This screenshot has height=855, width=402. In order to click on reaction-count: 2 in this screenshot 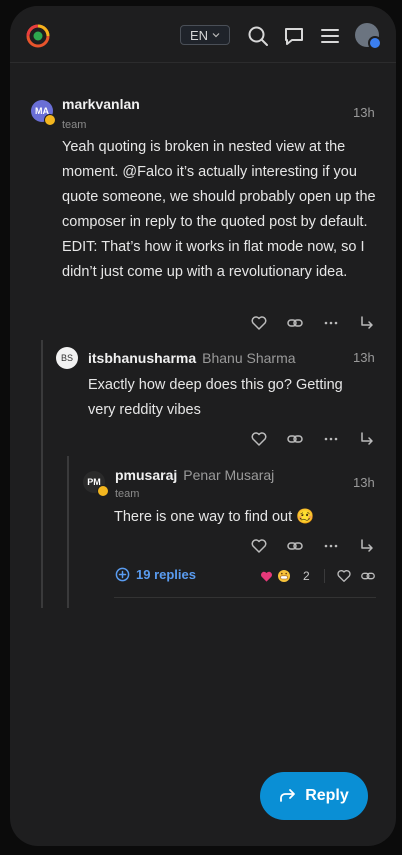, I will do `click(306, 576)`.